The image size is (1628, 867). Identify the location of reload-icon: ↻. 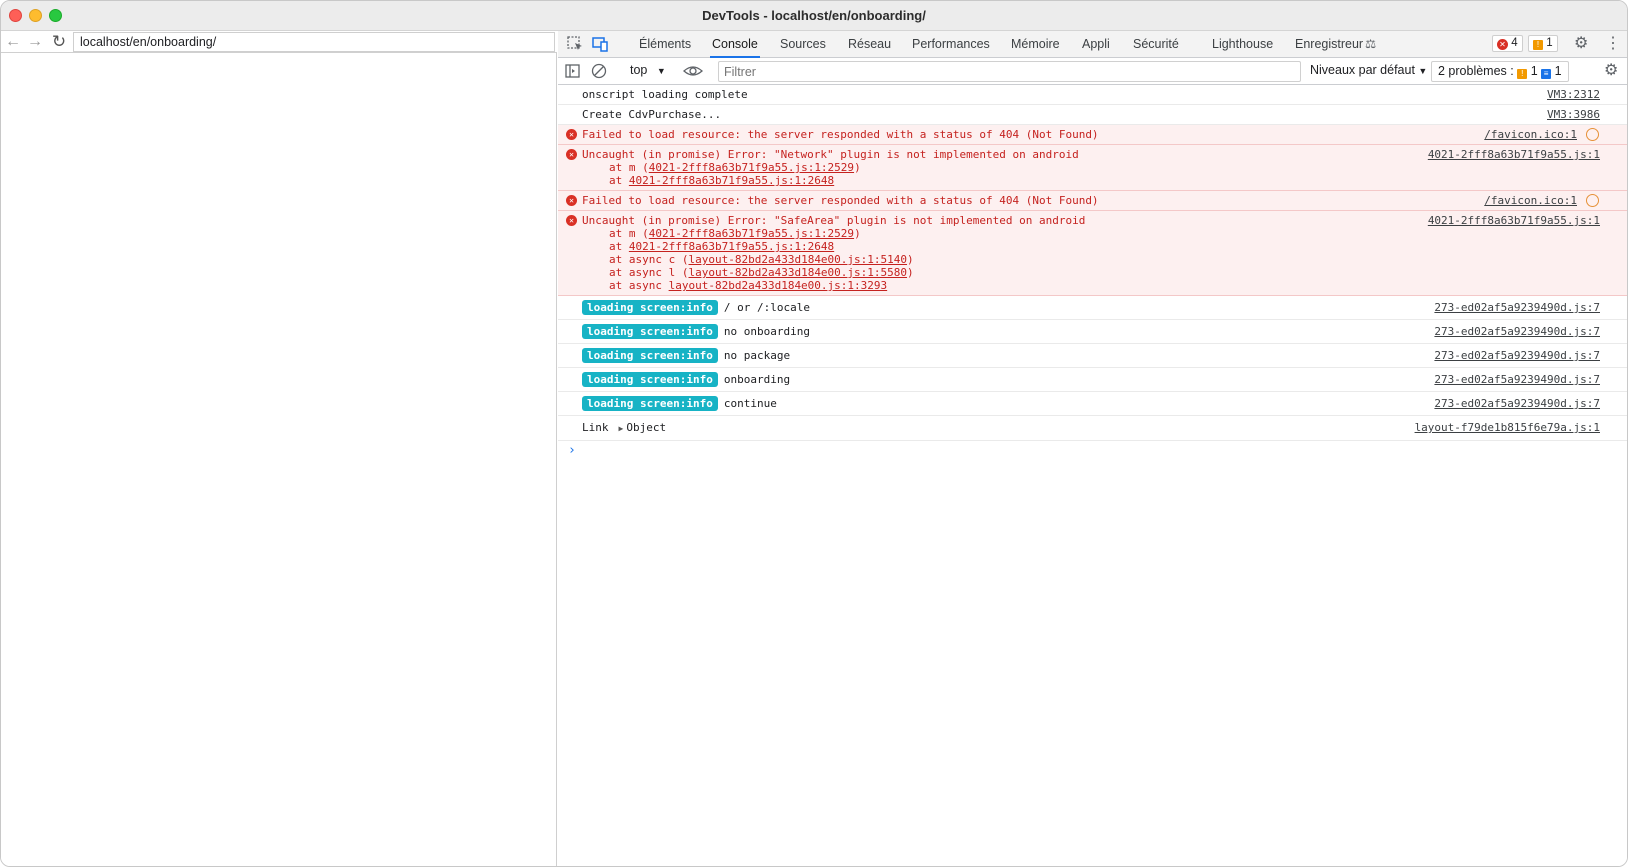
(59, 42).